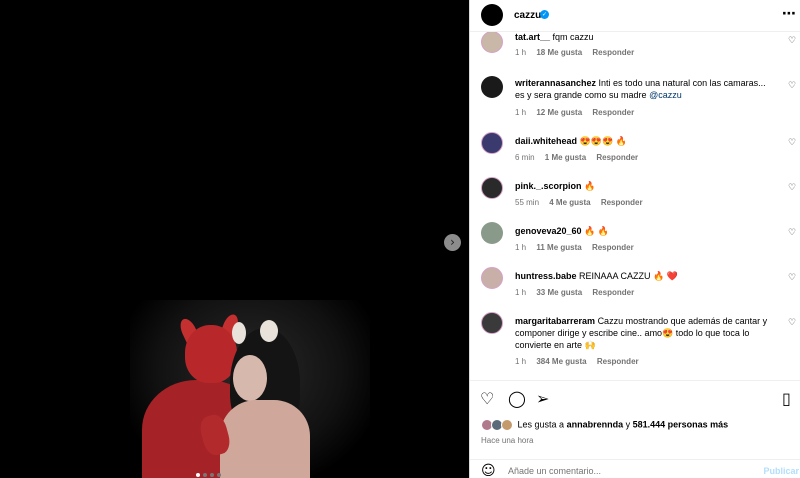 The height and width of the screenshot is (478, 800). I want to click on comment-icon: ◯, so click(517, 398).